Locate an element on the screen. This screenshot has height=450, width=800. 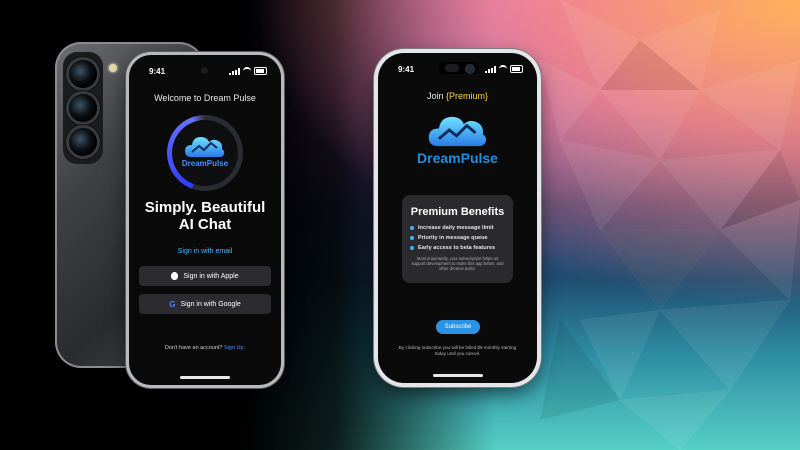
benefit-item: Increase daily message limit is located at coordinates (452, 228).